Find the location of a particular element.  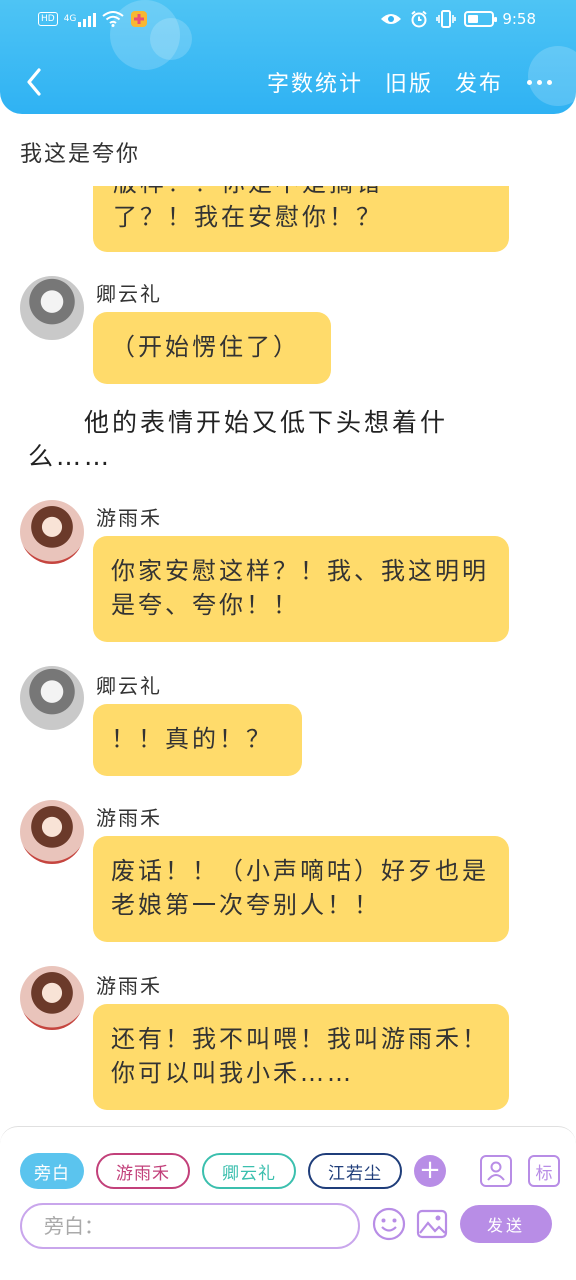

message-input-wrapper is located at coordinates (190, 1226).